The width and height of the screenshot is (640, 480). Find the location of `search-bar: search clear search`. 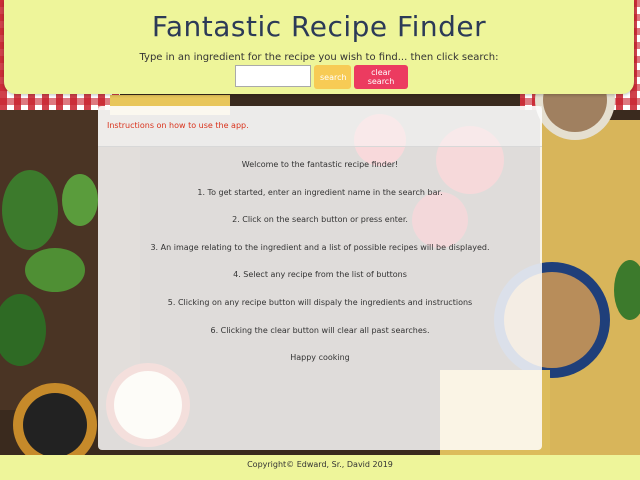

search-bar: search clear search is located at coordinates (321, 77).